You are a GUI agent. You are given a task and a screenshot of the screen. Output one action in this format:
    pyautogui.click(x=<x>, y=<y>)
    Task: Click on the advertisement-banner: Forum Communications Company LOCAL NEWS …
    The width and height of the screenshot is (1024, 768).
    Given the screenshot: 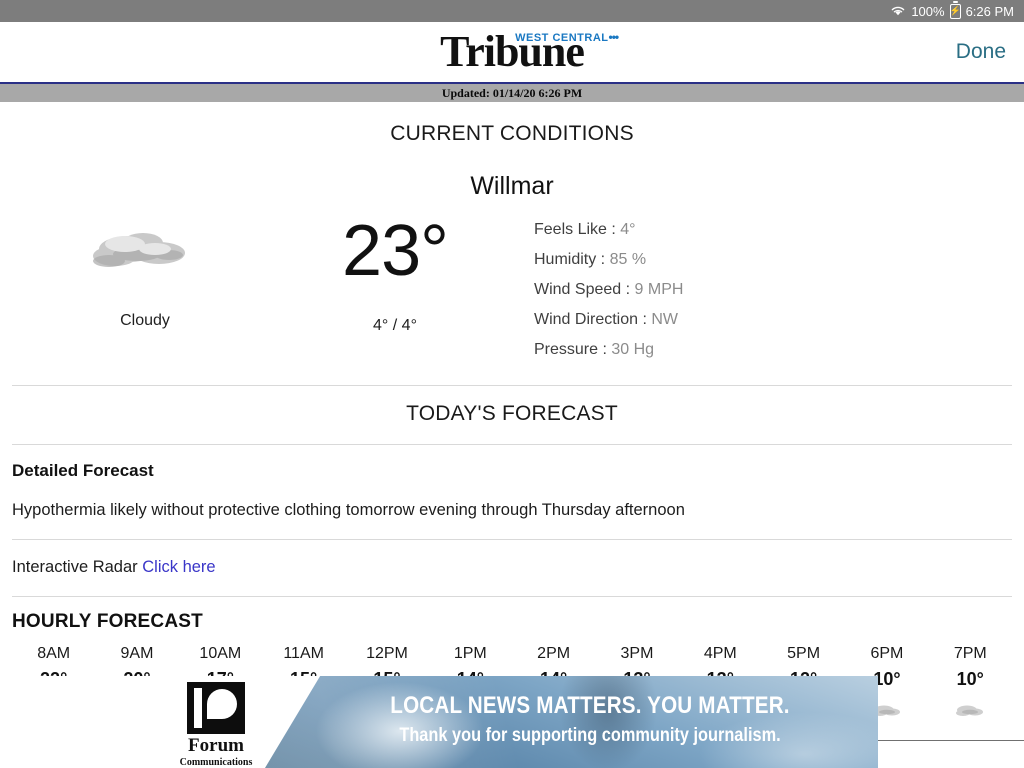 What is the action you would take?
    pyautogui.click(x=439, y=722)
    